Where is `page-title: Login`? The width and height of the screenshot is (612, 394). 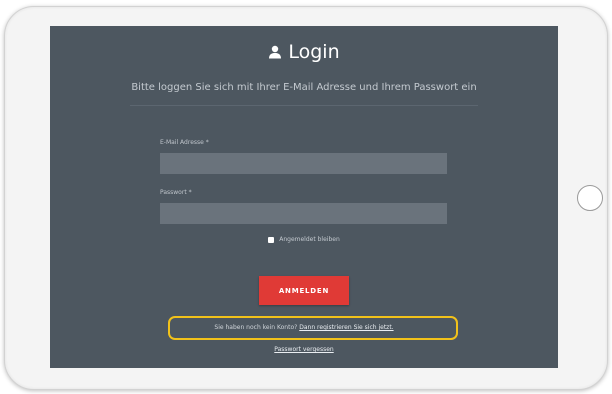
page-title: Login is located at coordinates (304, 52).